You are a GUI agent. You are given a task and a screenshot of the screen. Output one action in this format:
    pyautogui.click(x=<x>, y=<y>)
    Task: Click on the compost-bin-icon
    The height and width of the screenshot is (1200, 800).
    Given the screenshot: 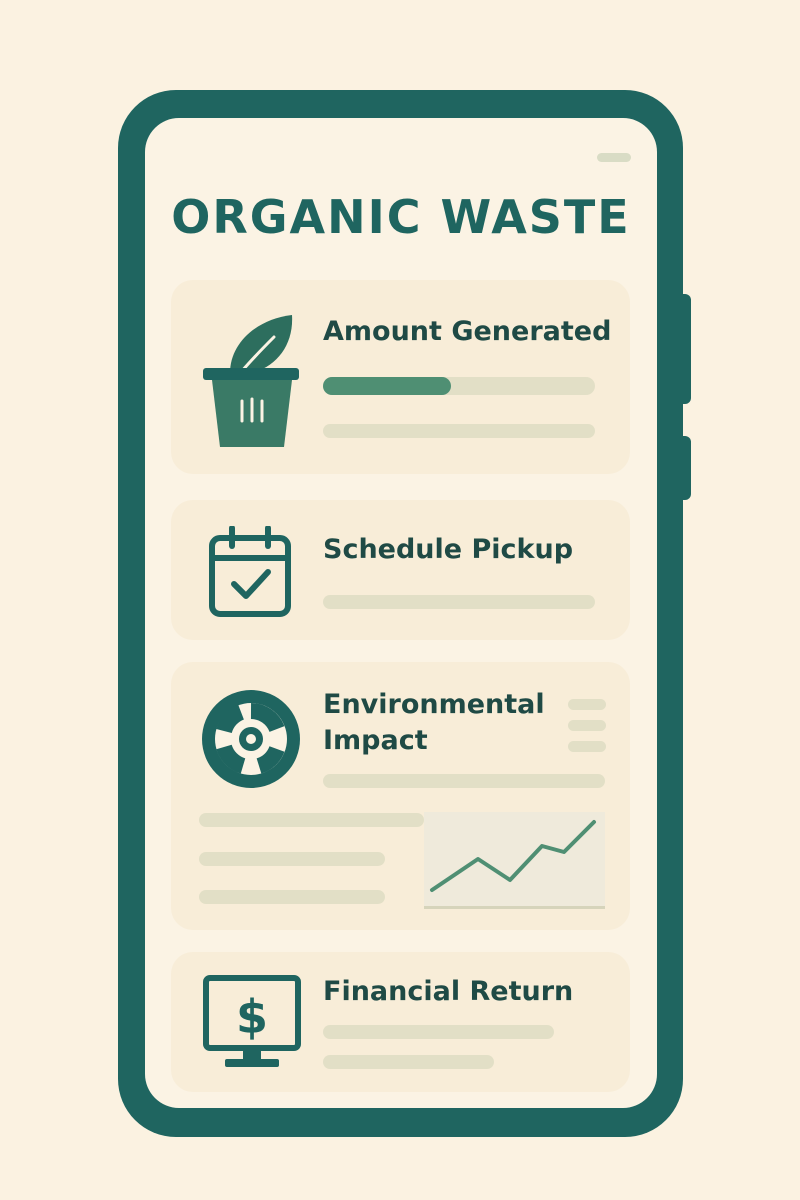 What is the action you would take?
    pyautogui.click(x=252, y=383)
    